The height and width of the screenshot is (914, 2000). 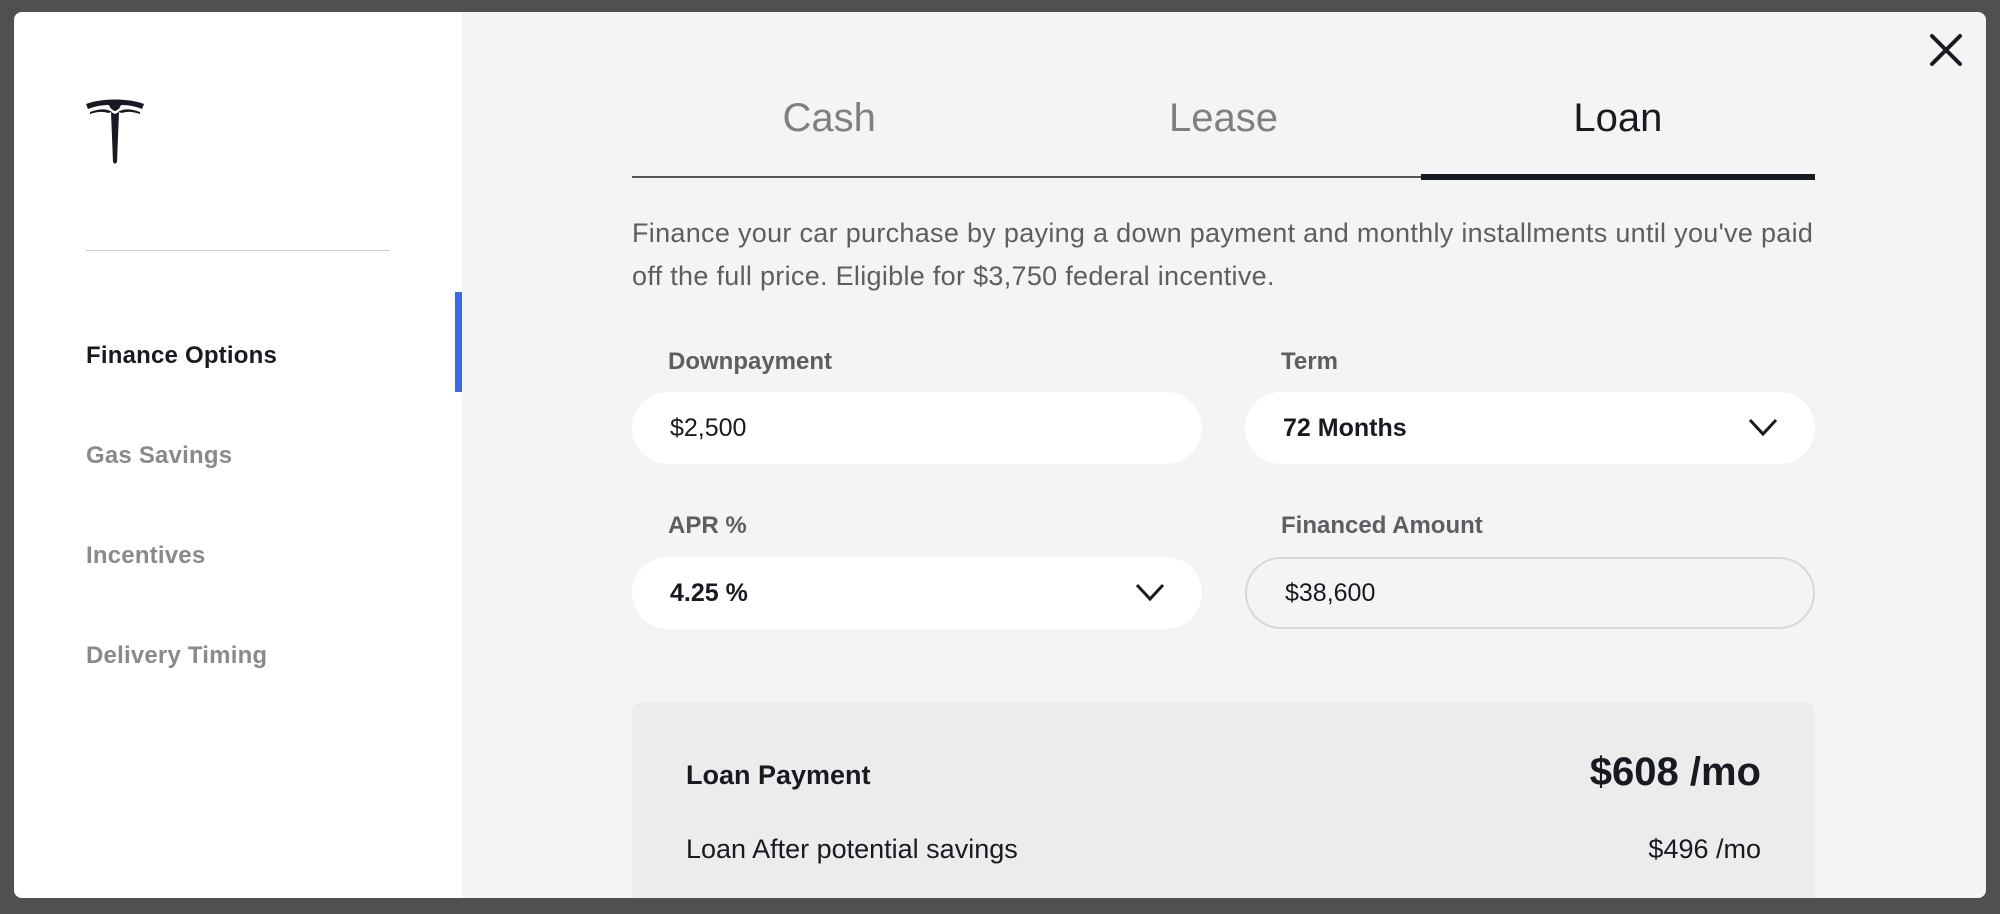 What do you see at coordinates (115, 131) in the screenshot?
I see `tesla-logo-icon` at bounding box center [115, 131].